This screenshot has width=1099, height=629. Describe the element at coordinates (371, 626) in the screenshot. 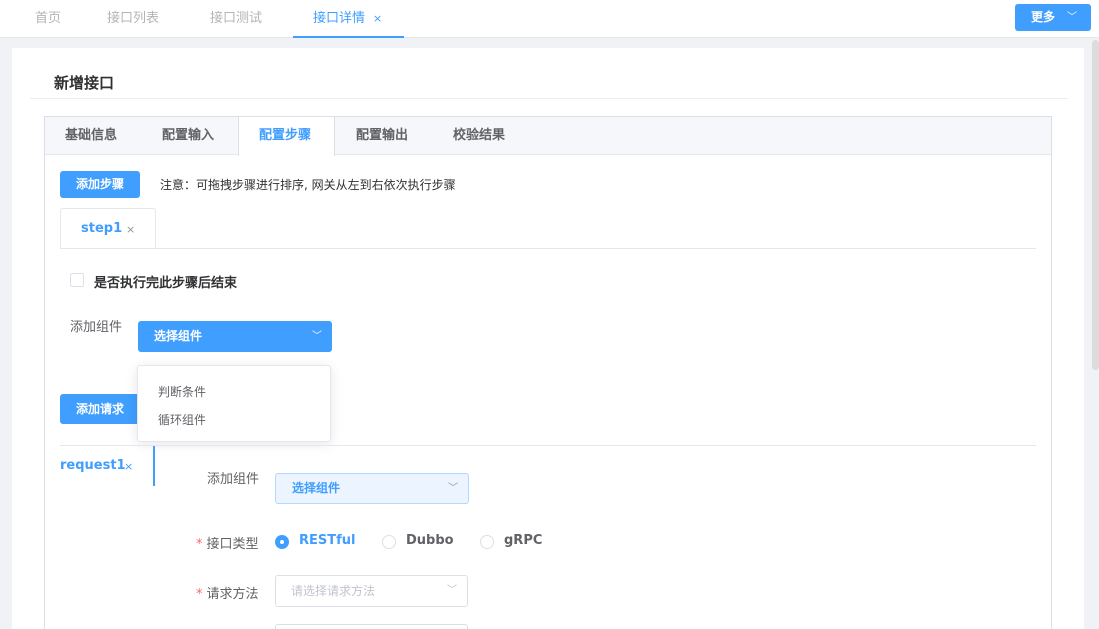

I see `next-field-input` at that location.